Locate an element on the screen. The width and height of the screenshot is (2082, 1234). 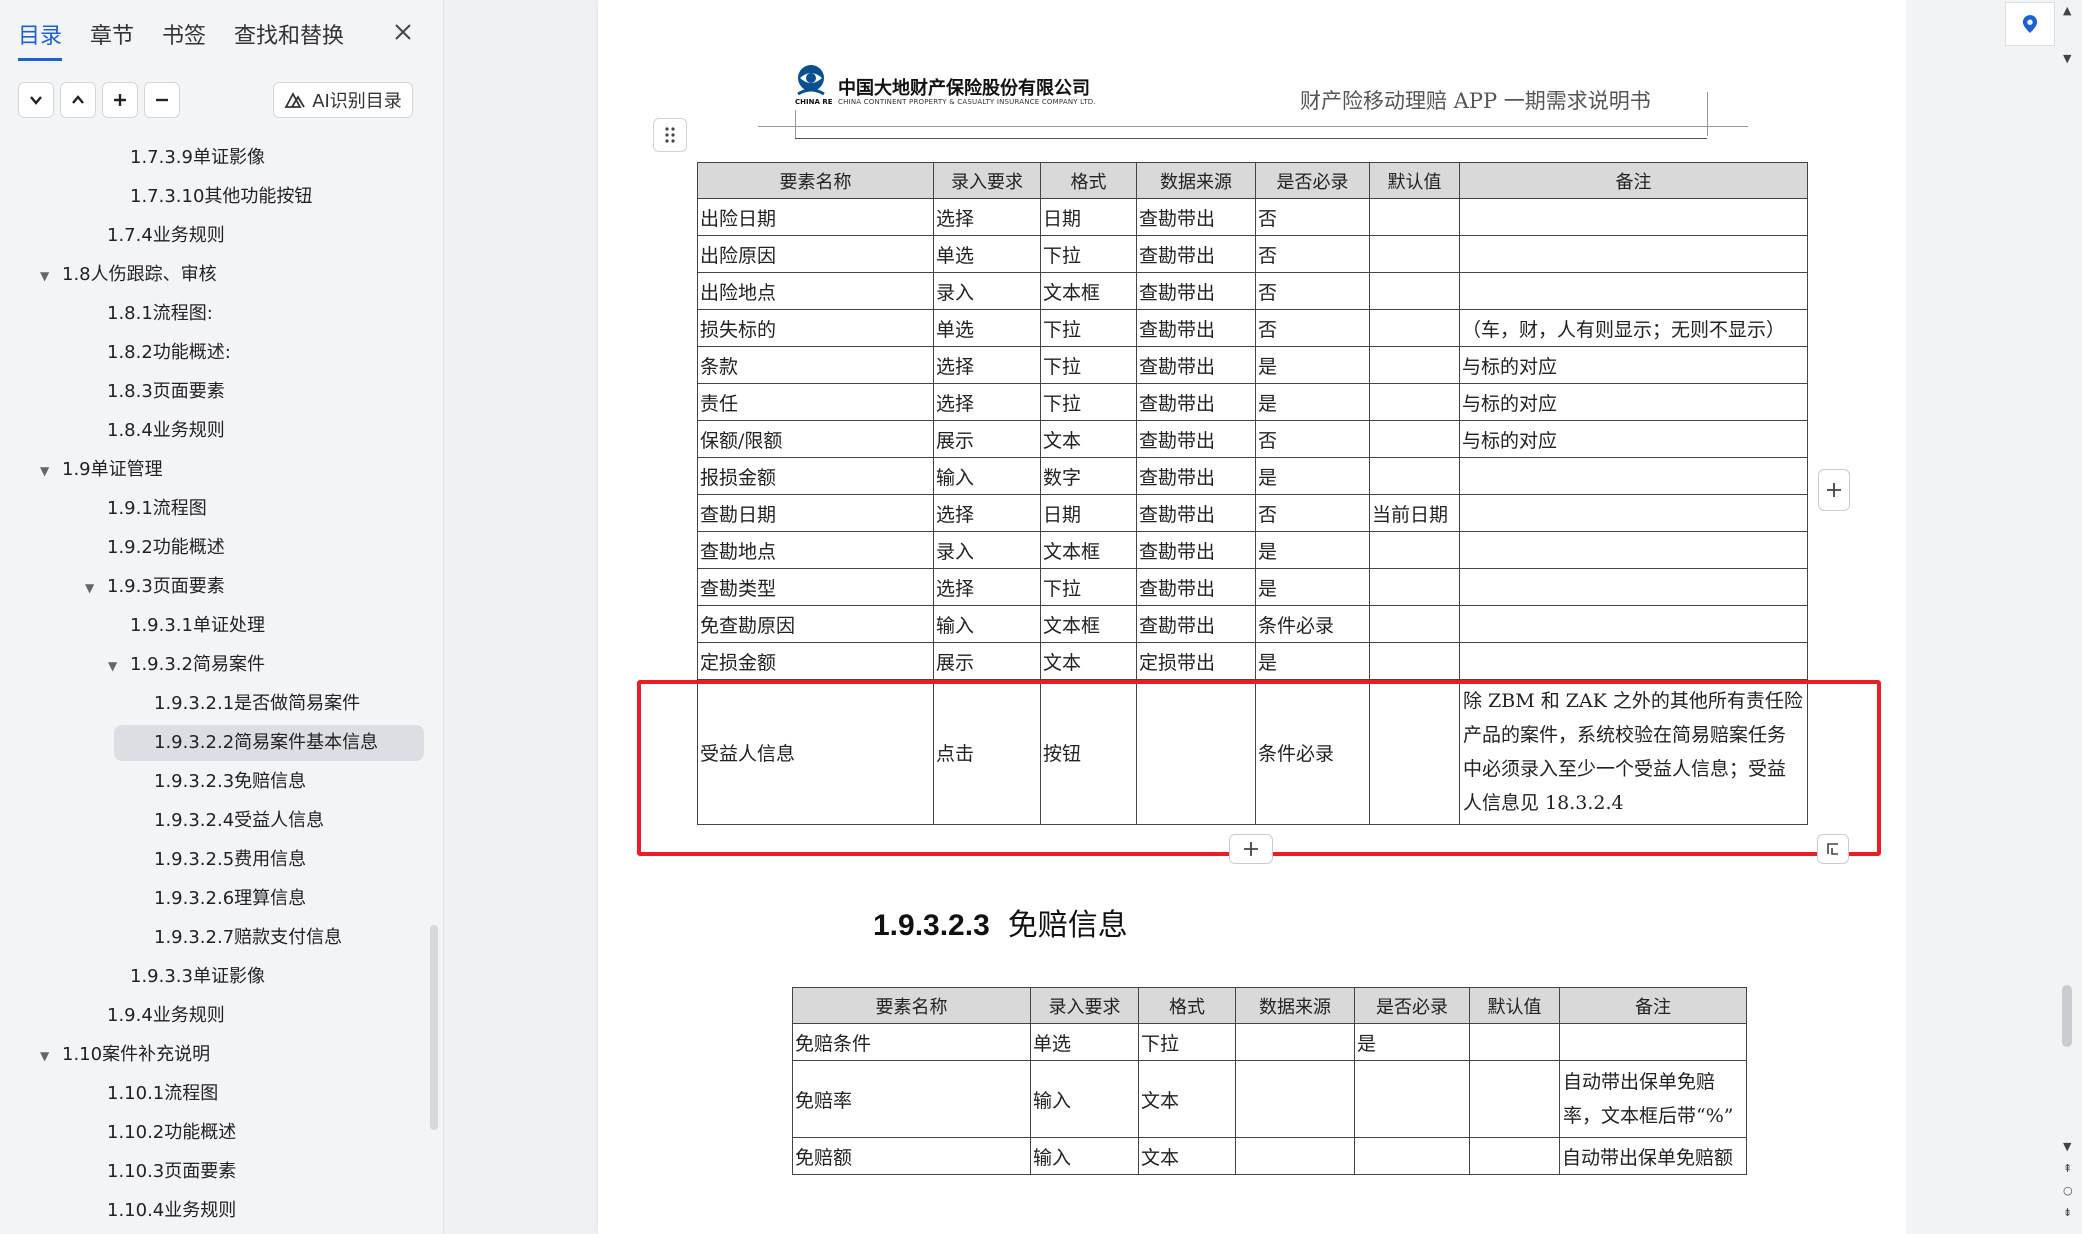
table-cell: 当前日期 is located at coordinates (1414, 513).